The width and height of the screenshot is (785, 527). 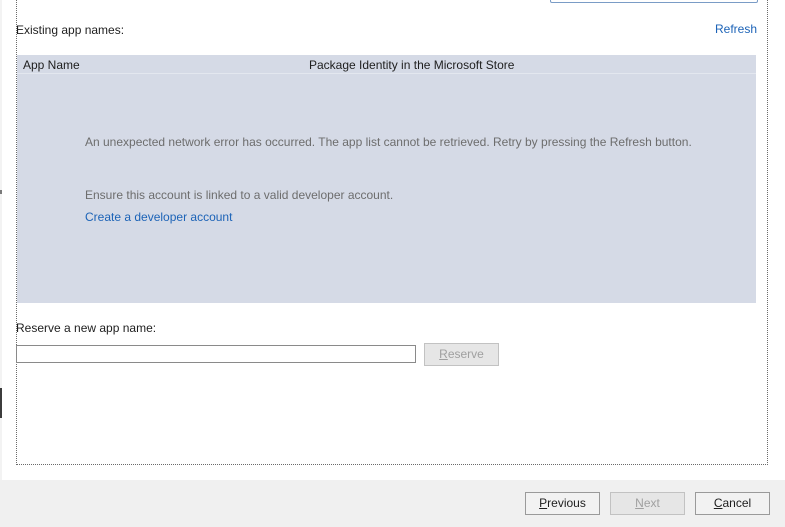 I want to click on new-app-name-input, so click(x=216, y=354).